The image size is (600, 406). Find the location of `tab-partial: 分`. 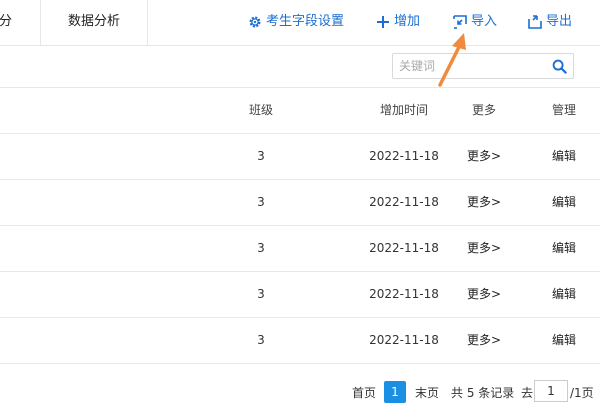

tab-partial: 分 is located at coordinates (20, 22).